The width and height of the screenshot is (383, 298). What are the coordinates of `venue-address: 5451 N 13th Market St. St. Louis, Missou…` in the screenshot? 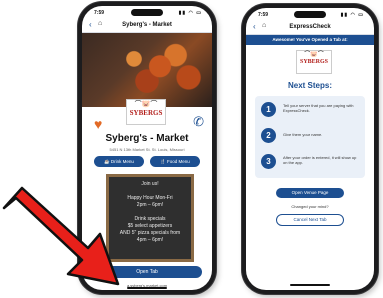 It's located at (147, 149).